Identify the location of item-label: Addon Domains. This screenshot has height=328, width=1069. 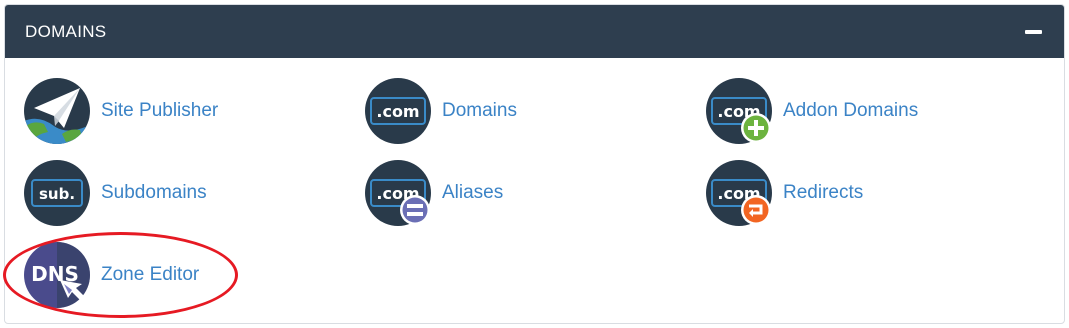
(851, 110).